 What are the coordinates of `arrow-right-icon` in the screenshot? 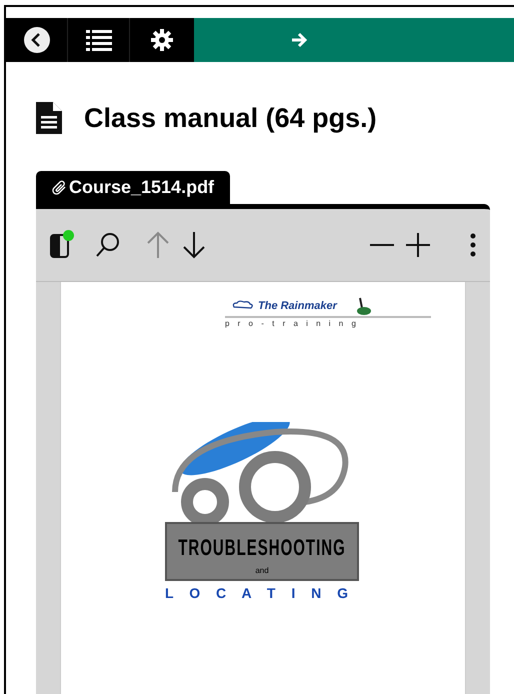 It's located at (299, 40).